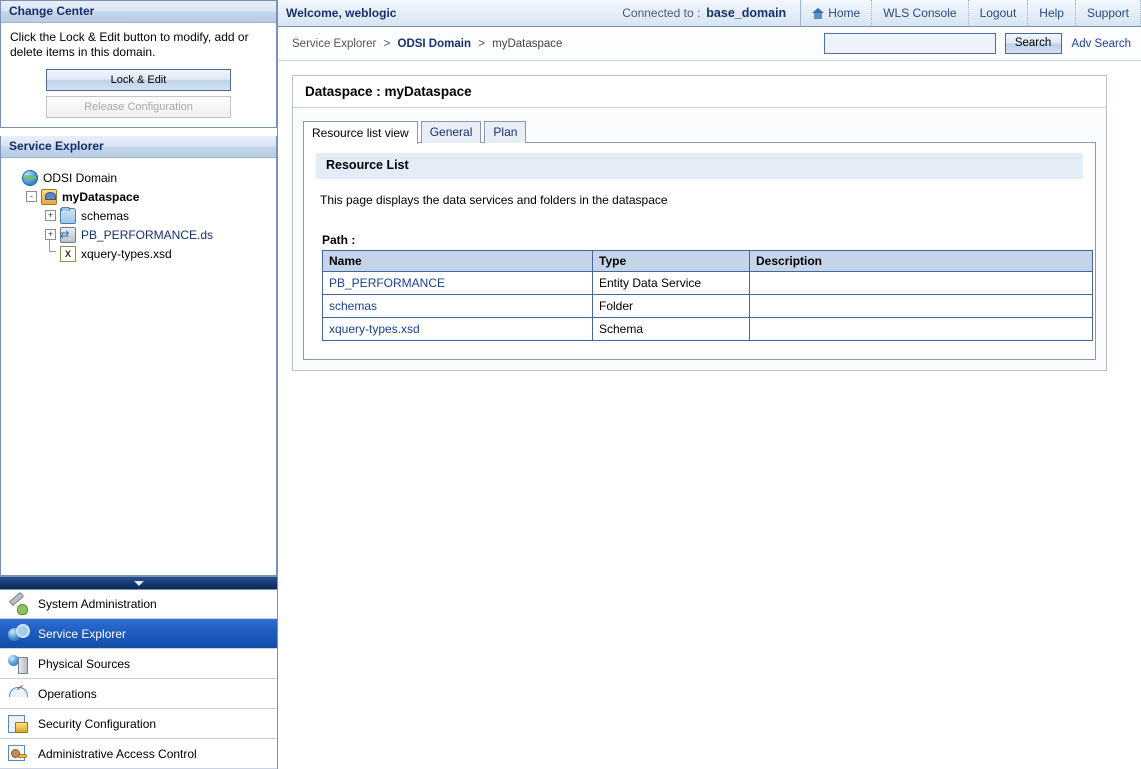 This screenshot has width=1141, height=769. I want to click on home-icon, so click(818, 13).